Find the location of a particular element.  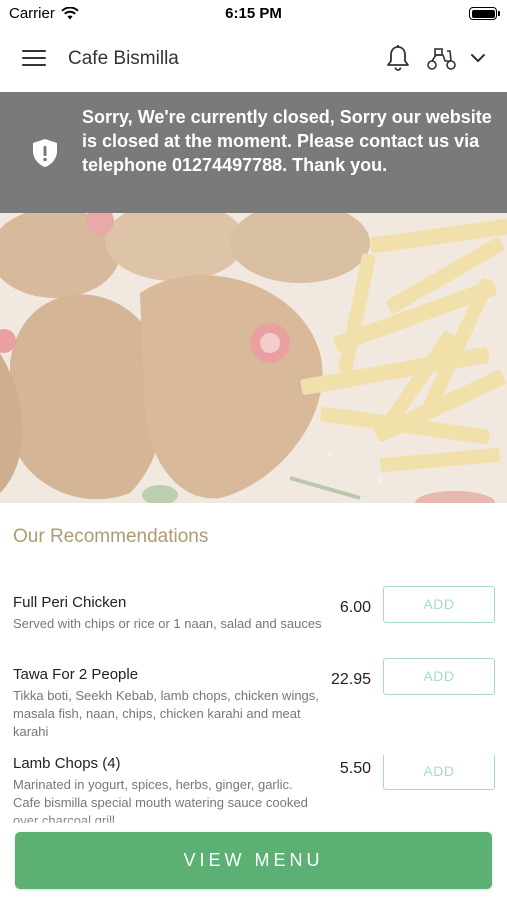

item-name: Tawa For 2 People is located at coordinates (76, 674).